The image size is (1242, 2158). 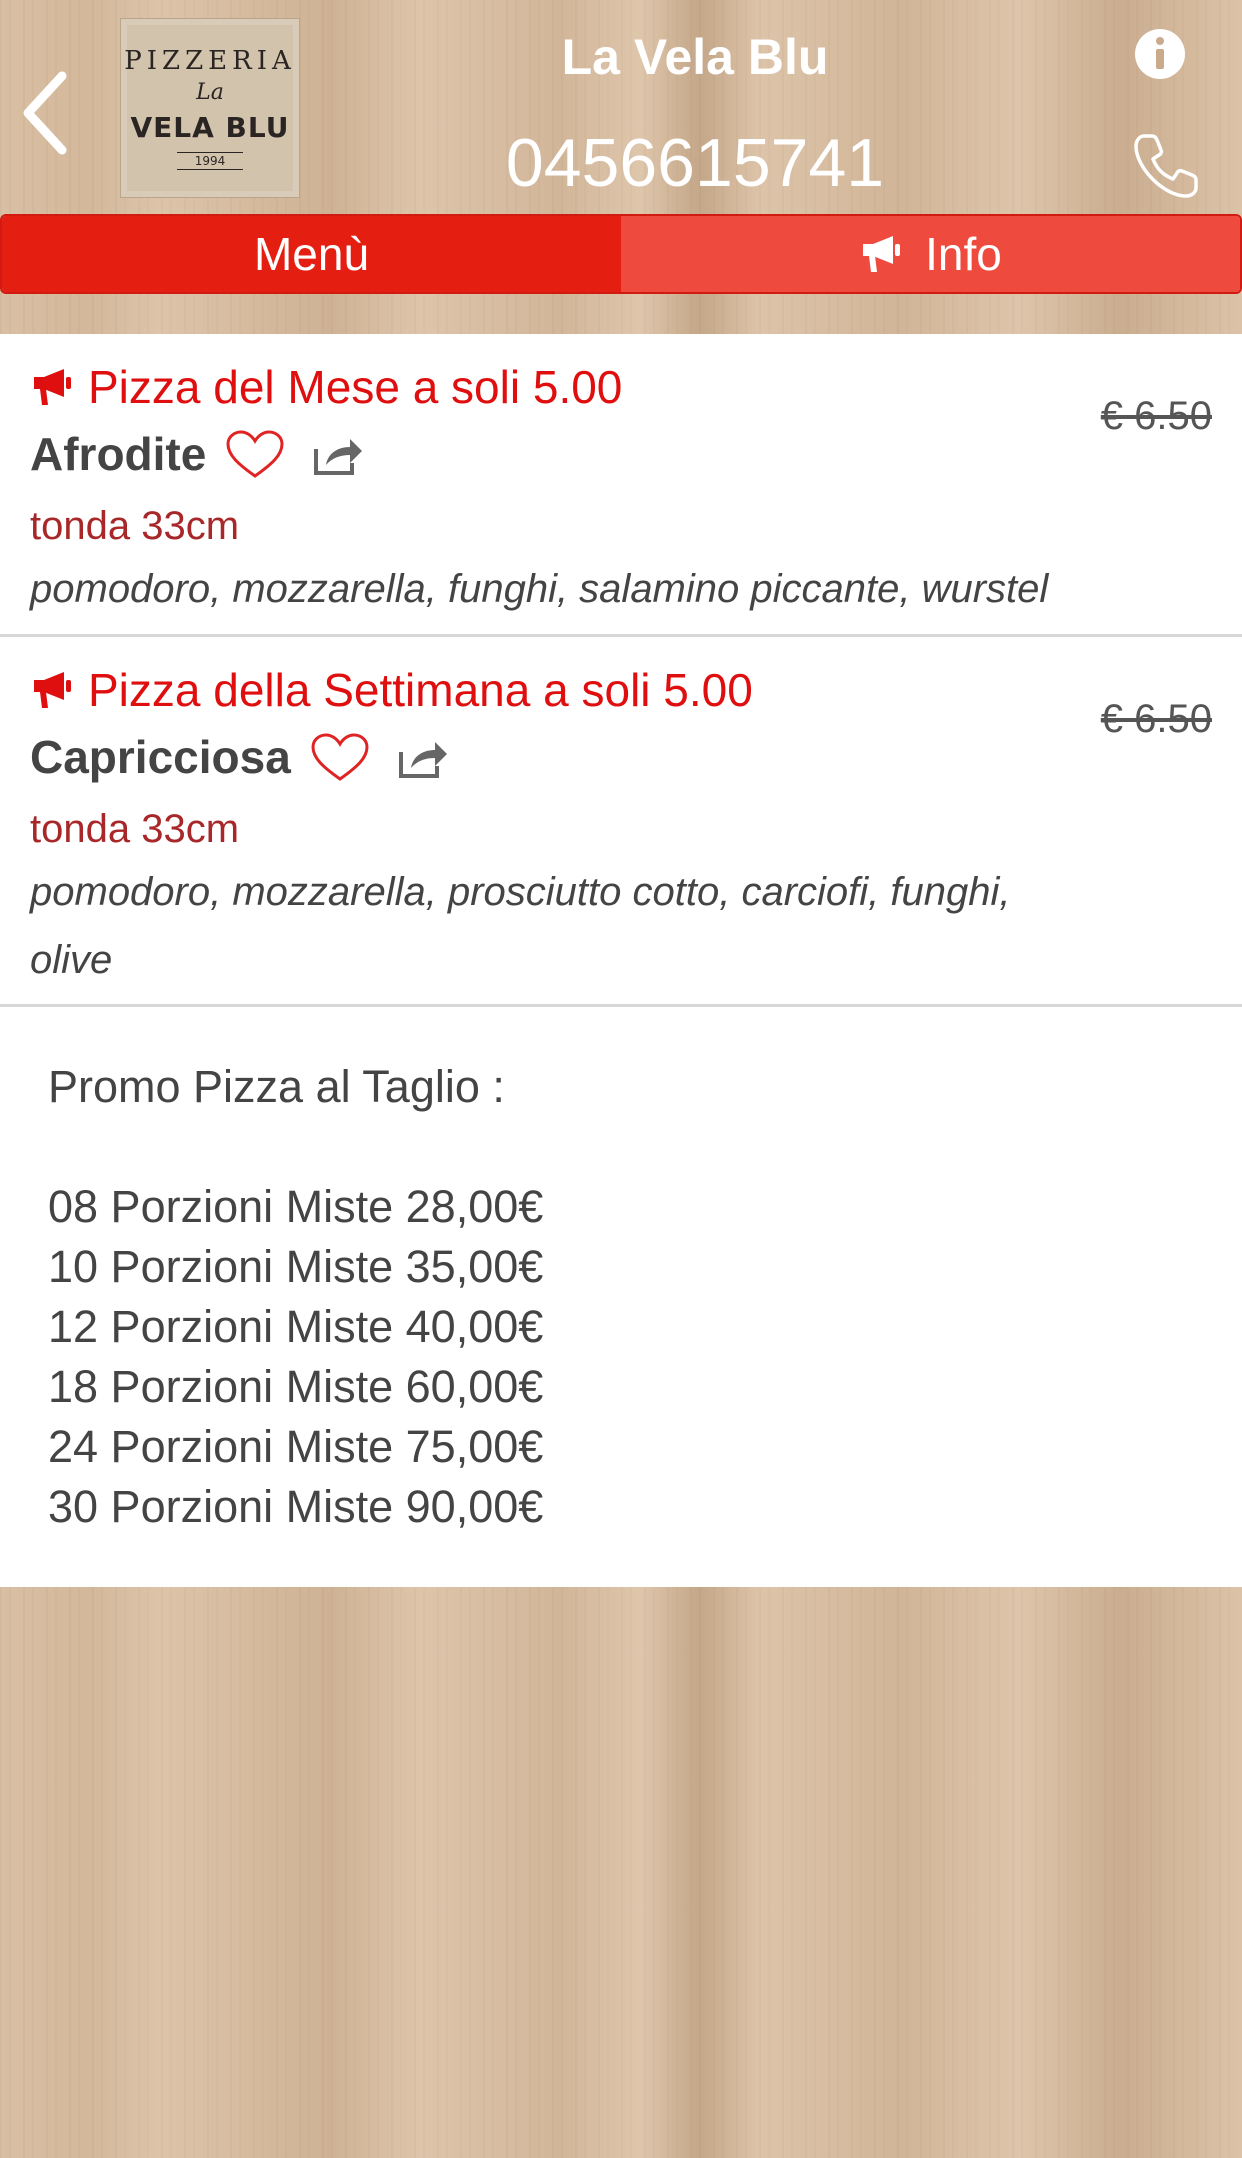 I want to click on item-ingredients-line: olive, so click(x=71, y=960).